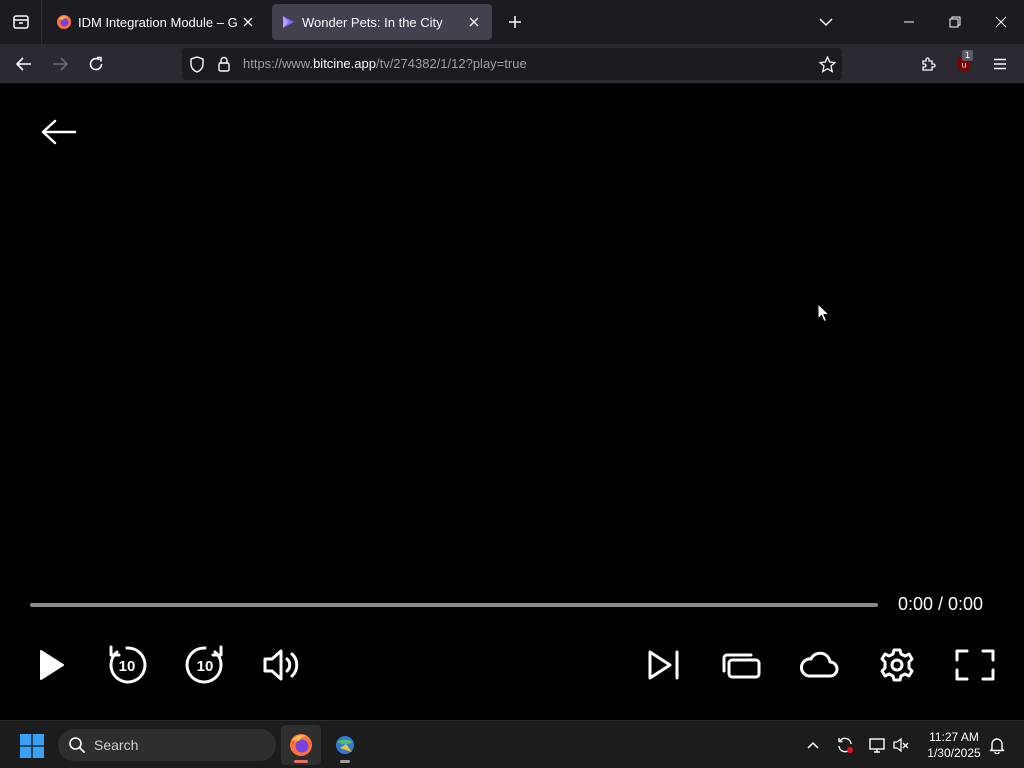  I want to click on chevron-up-icon, so click(813, 745).